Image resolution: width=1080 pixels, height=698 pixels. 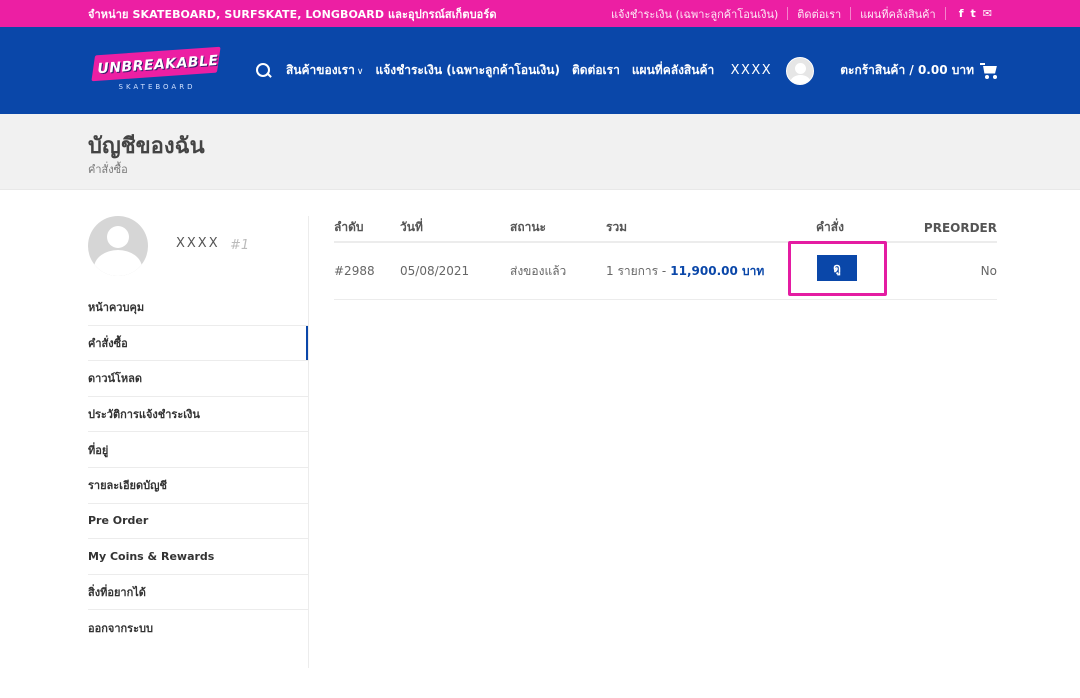 I want to click on sidebar-item-downloads: ดาวน์โหลด, so click(x=198, y=379).